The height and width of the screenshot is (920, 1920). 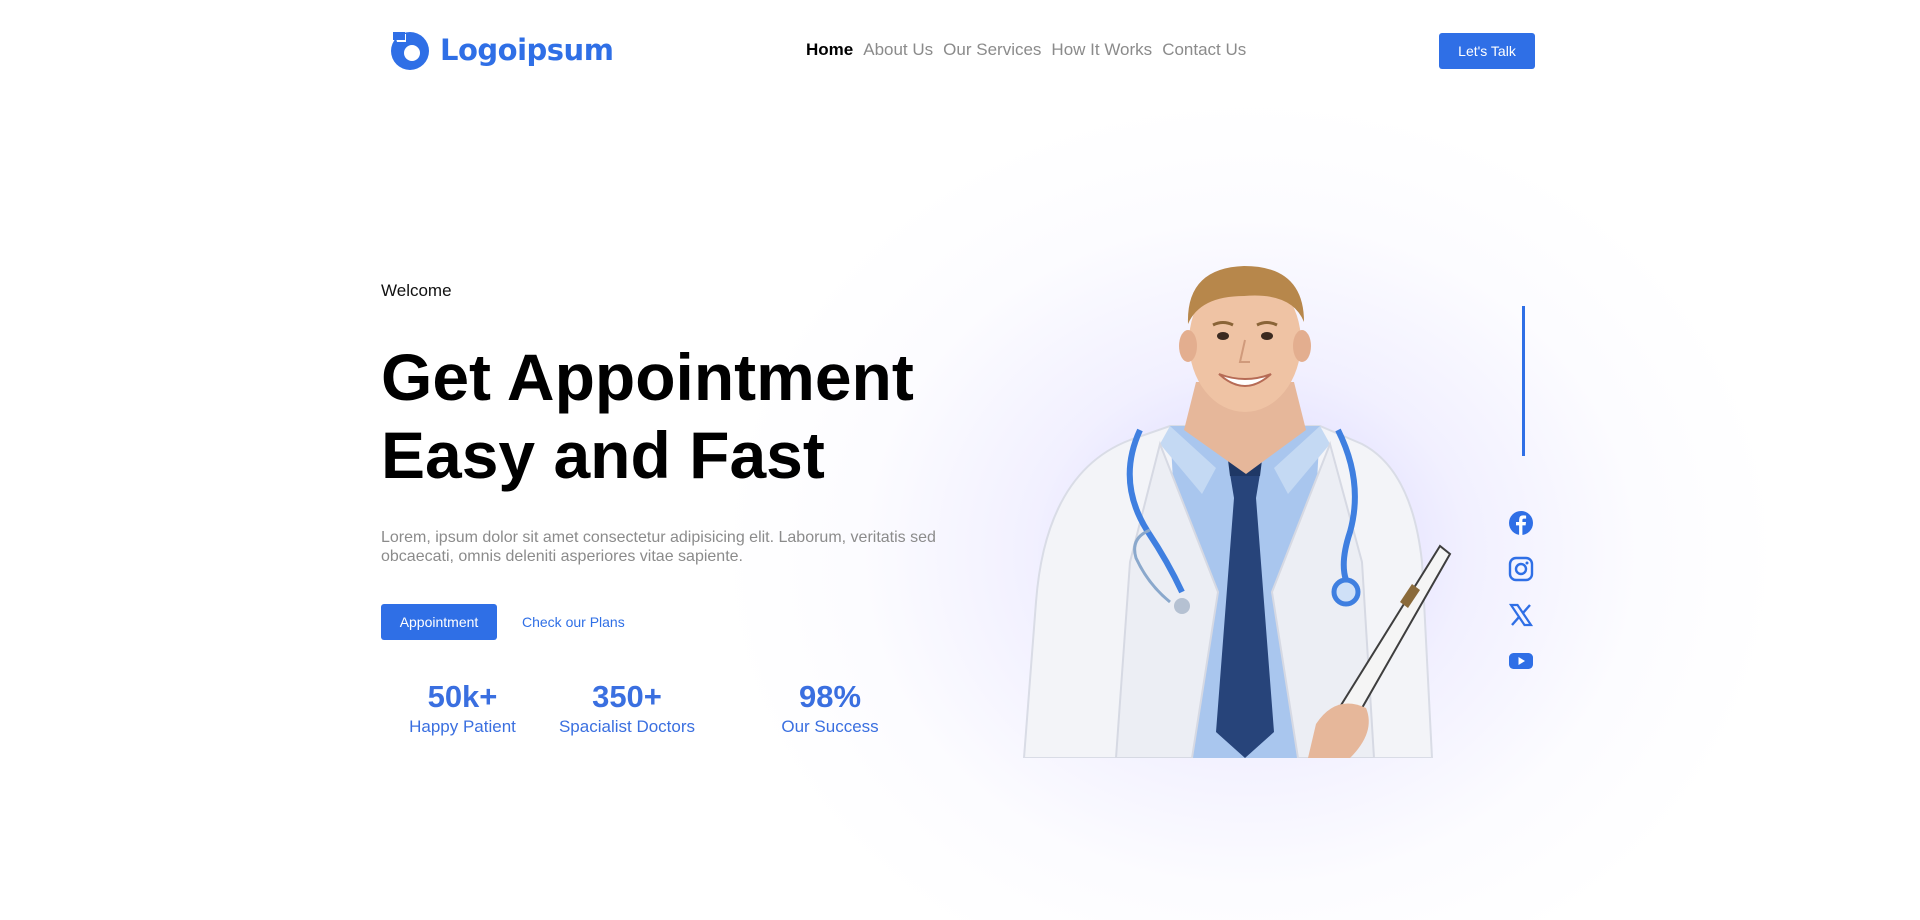 I want to click on x-icon, so click(x=1521, y=615).